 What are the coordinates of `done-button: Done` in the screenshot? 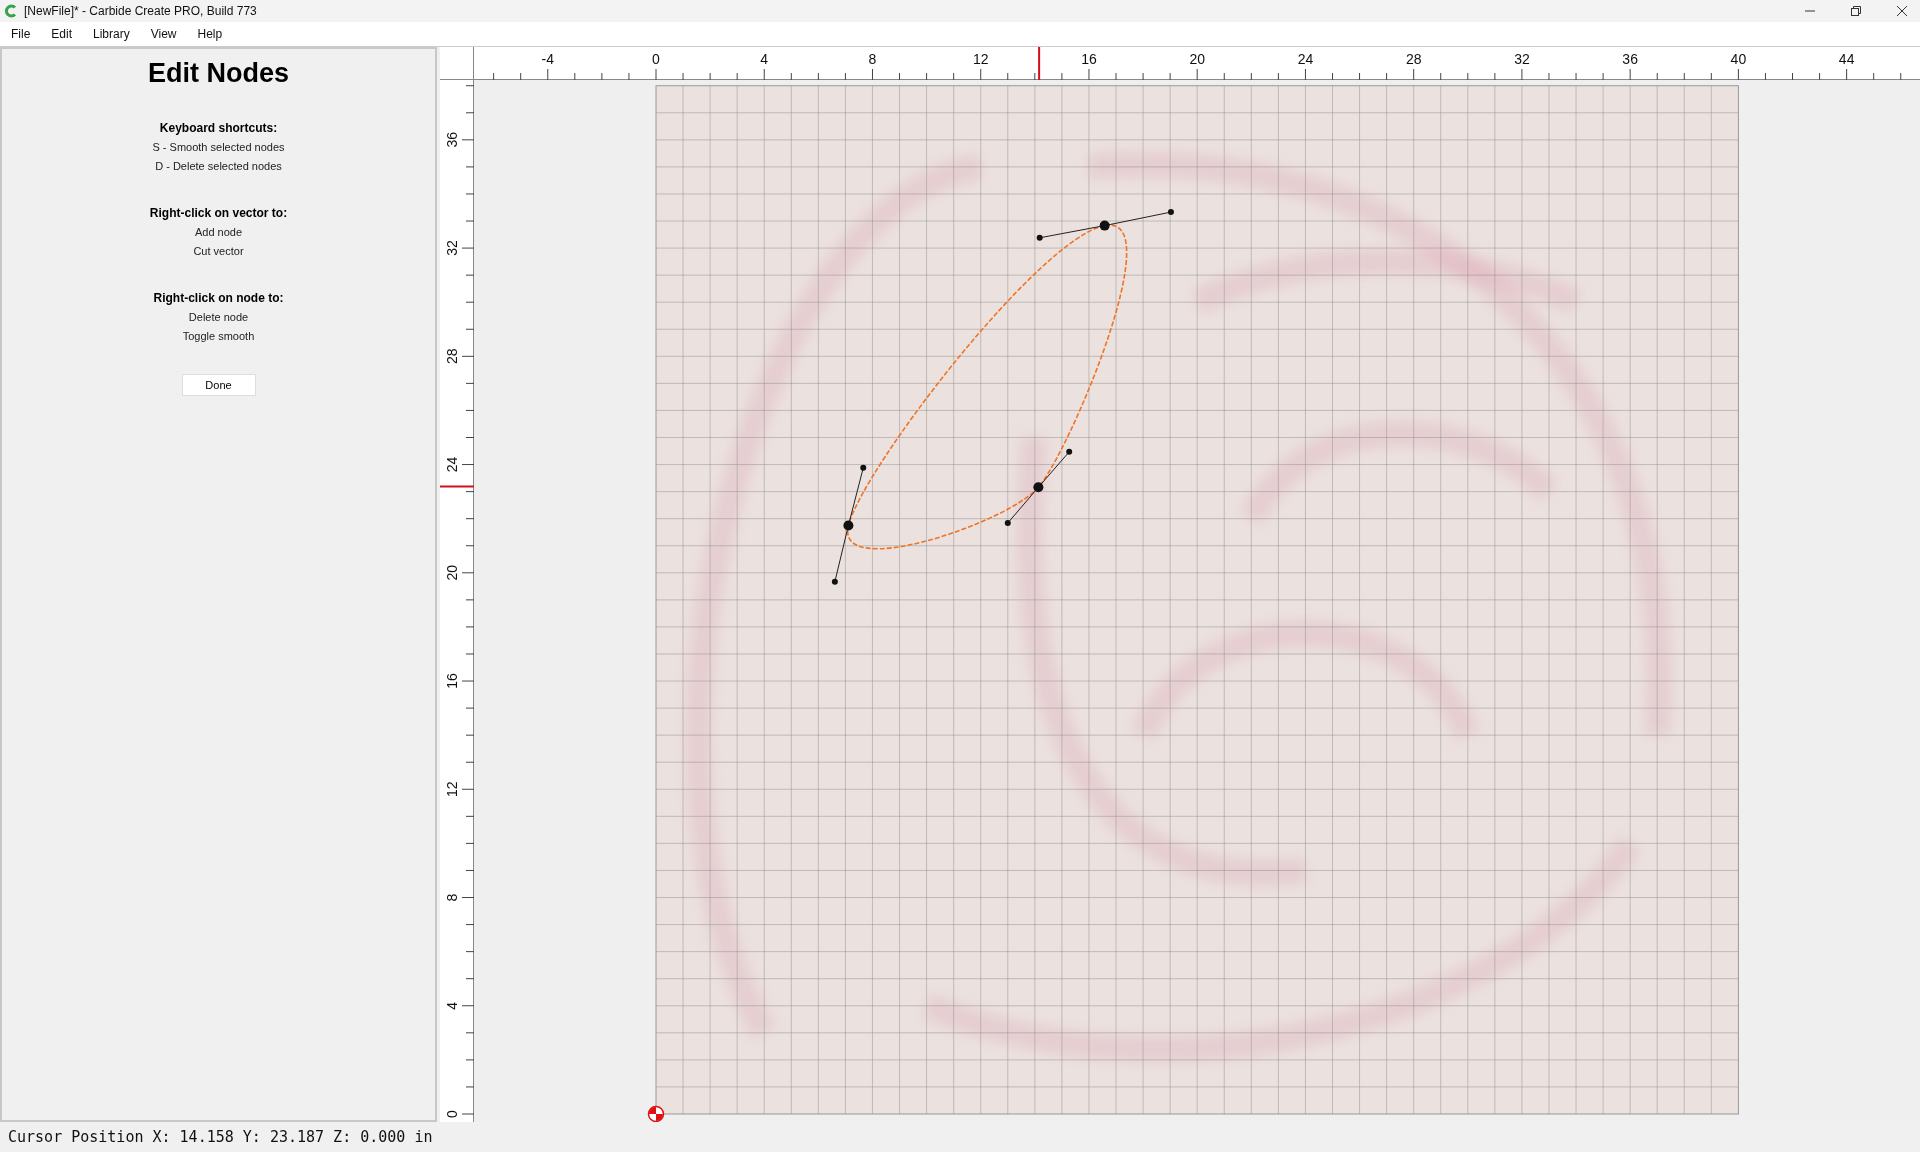 It's located at (218, 385).